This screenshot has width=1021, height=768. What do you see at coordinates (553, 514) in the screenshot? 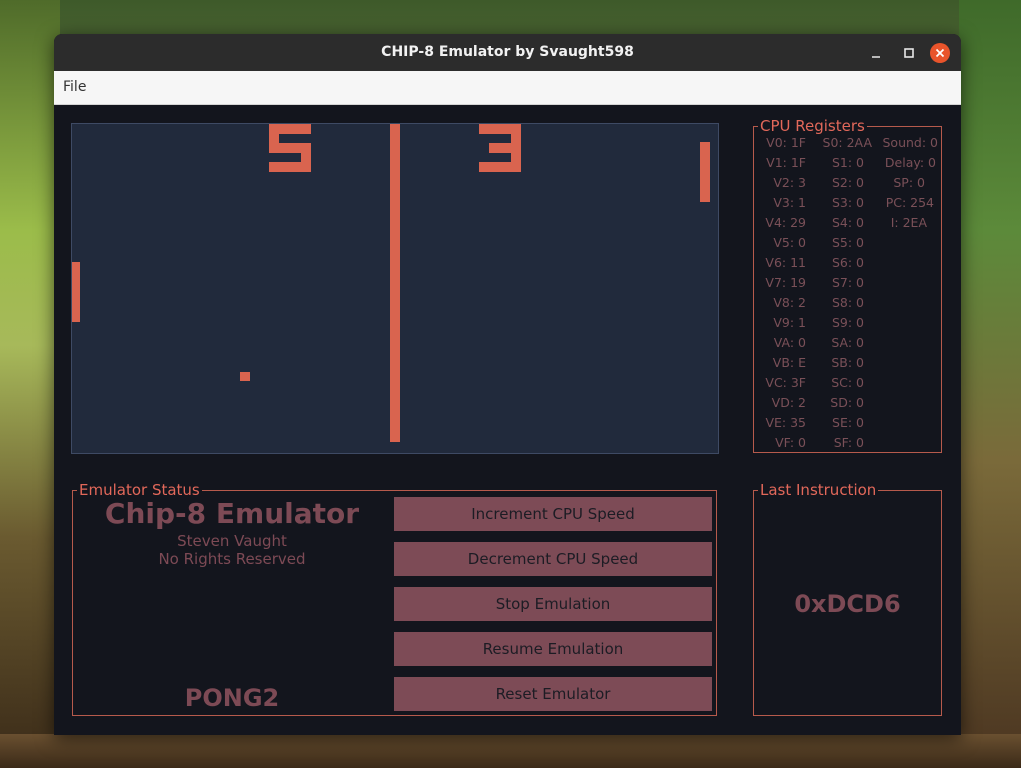
I see `increment-cpu-speed-button: Increment CPU Speed` at bounding box center [553, 514].